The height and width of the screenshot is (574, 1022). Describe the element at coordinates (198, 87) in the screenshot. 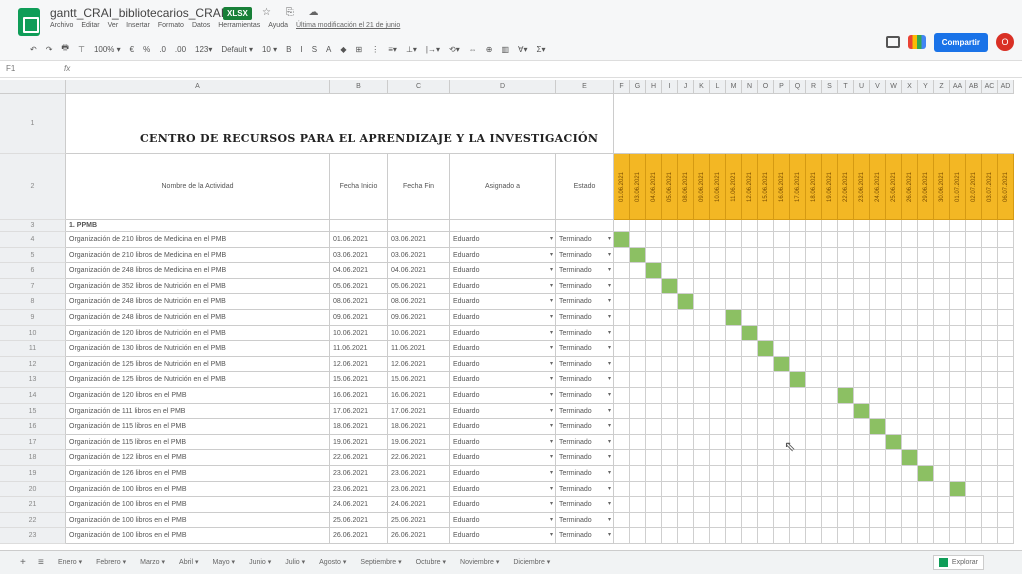

I see `column-header: A` at that location.